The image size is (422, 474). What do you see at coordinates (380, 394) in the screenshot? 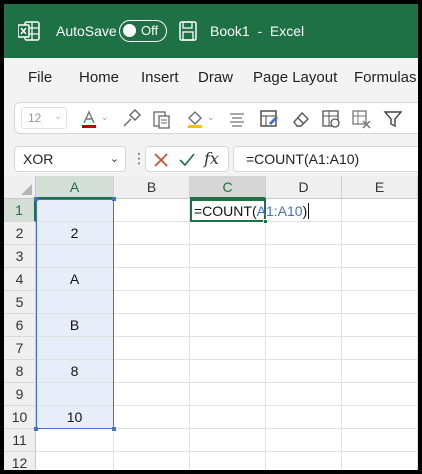
I see `cell-e9` at bounding box center [380, 394].